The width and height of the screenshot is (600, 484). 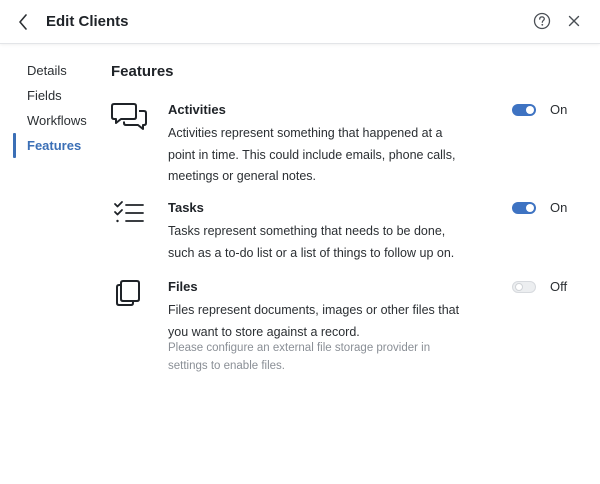 I want to click on help-button, so click(x=542, y=21).